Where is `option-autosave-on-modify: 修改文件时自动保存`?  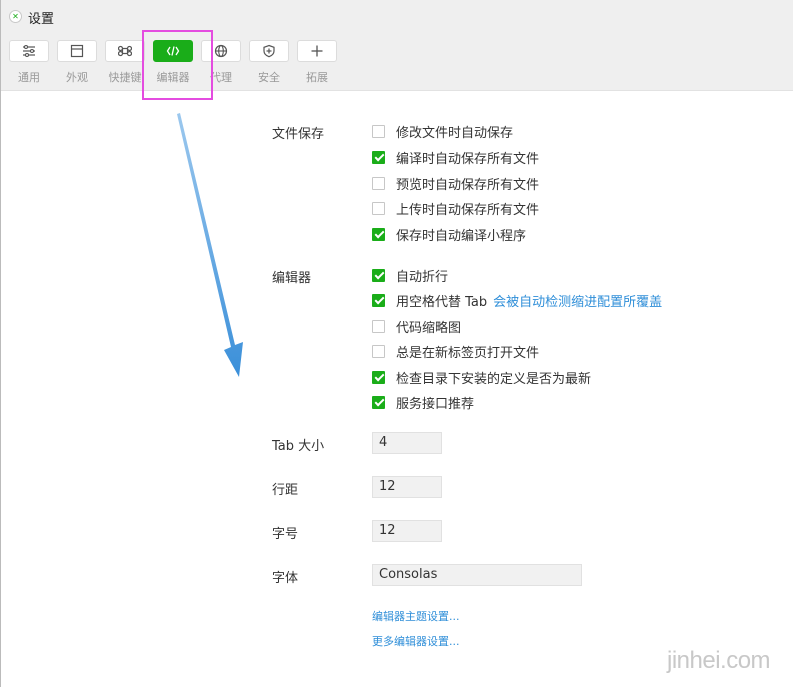
option-autosave-on-modify: 修改文件时自动保存 is located at coordinates (443, 131).